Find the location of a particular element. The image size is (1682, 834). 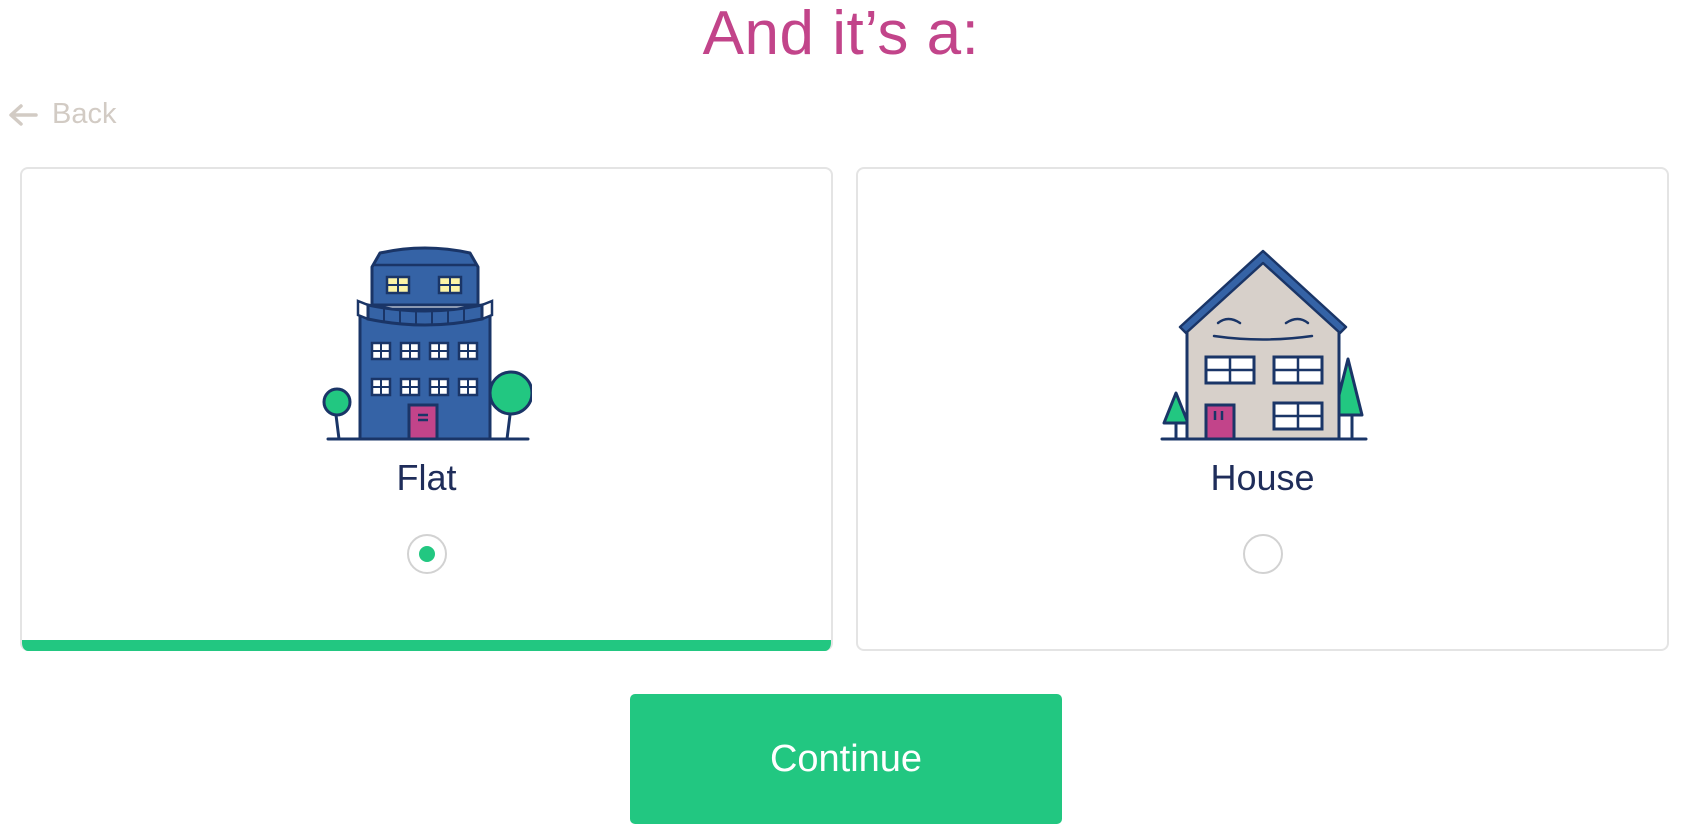

radio-selected-dot is located at coordinates (426, 554).